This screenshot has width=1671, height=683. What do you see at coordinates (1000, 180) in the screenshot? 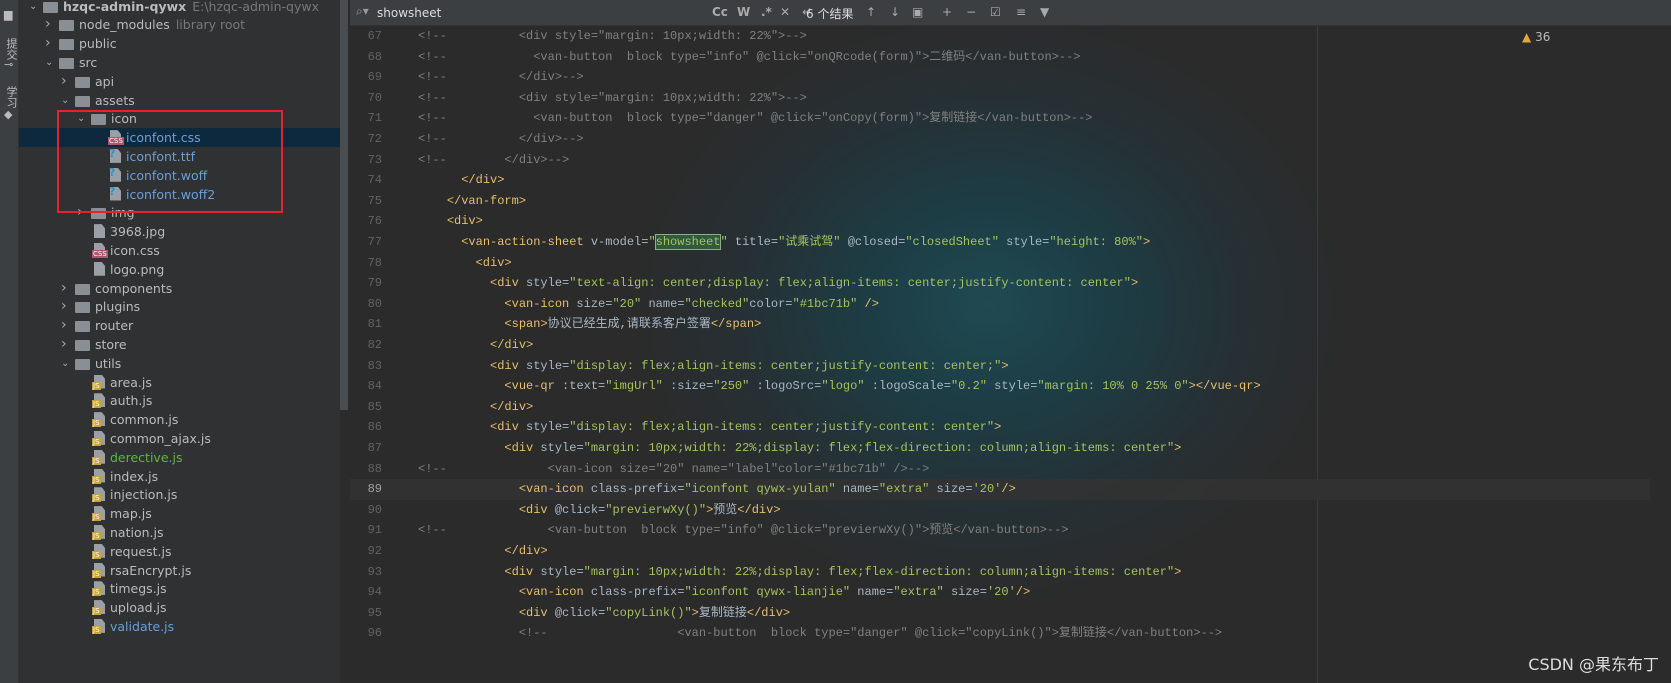
I see `code-line: 74 </div>` at bounding box center [1000, 180].